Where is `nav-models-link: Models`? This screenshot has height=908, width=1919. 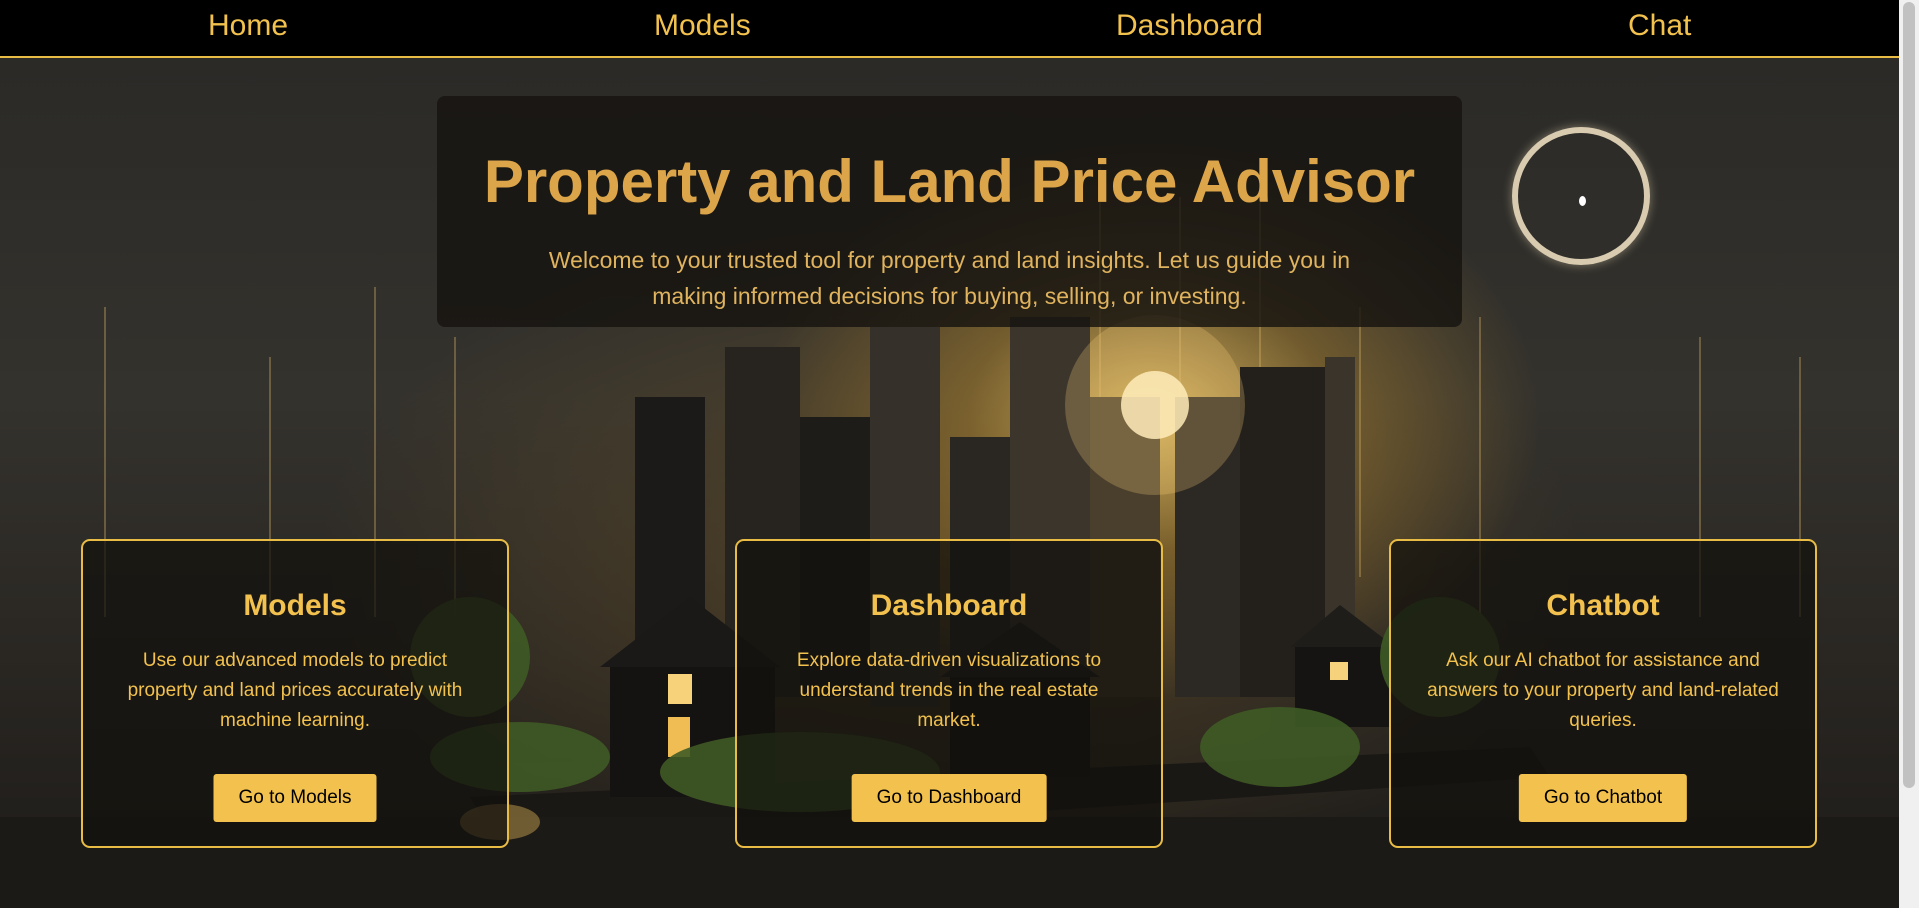
nav-models-link: Models is located at coordinates (702, 26).